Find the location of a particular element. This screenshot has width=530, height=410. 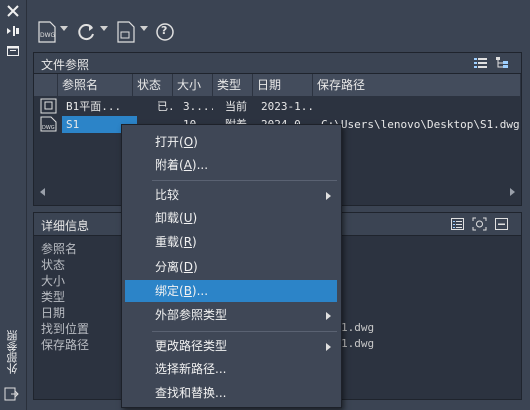

menu-item-label: 卸载( is located at coordinates (169, 218).